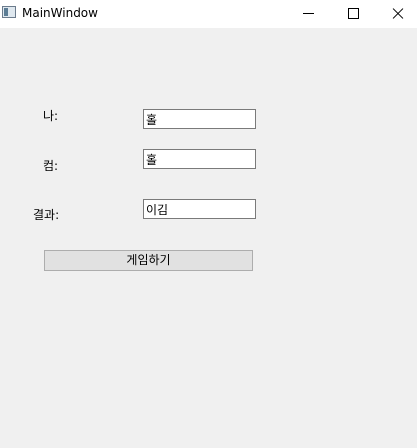  What do you see at coordinates (199, 159) in the screenshot?
I see `computer-input` at bounding box center [199, 159].